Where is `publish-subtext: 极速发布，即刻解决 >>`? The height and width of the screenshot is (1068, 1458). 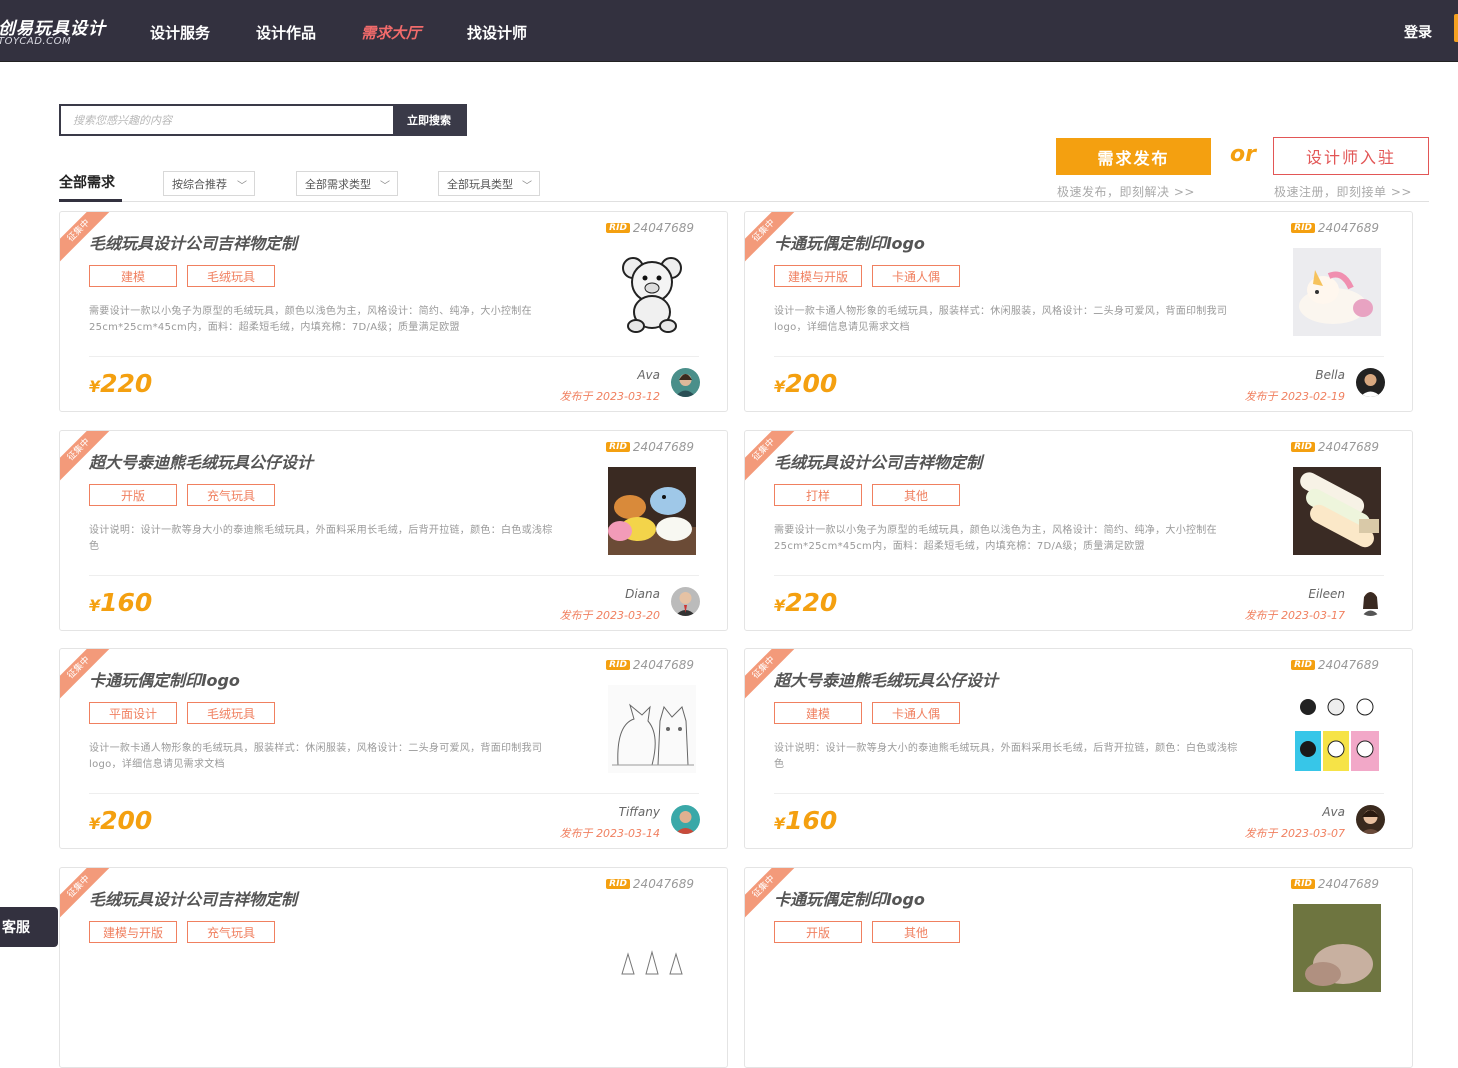 publish-subtext: 极速发布，即刻解决 >> is located at coordinates (1126, 191).